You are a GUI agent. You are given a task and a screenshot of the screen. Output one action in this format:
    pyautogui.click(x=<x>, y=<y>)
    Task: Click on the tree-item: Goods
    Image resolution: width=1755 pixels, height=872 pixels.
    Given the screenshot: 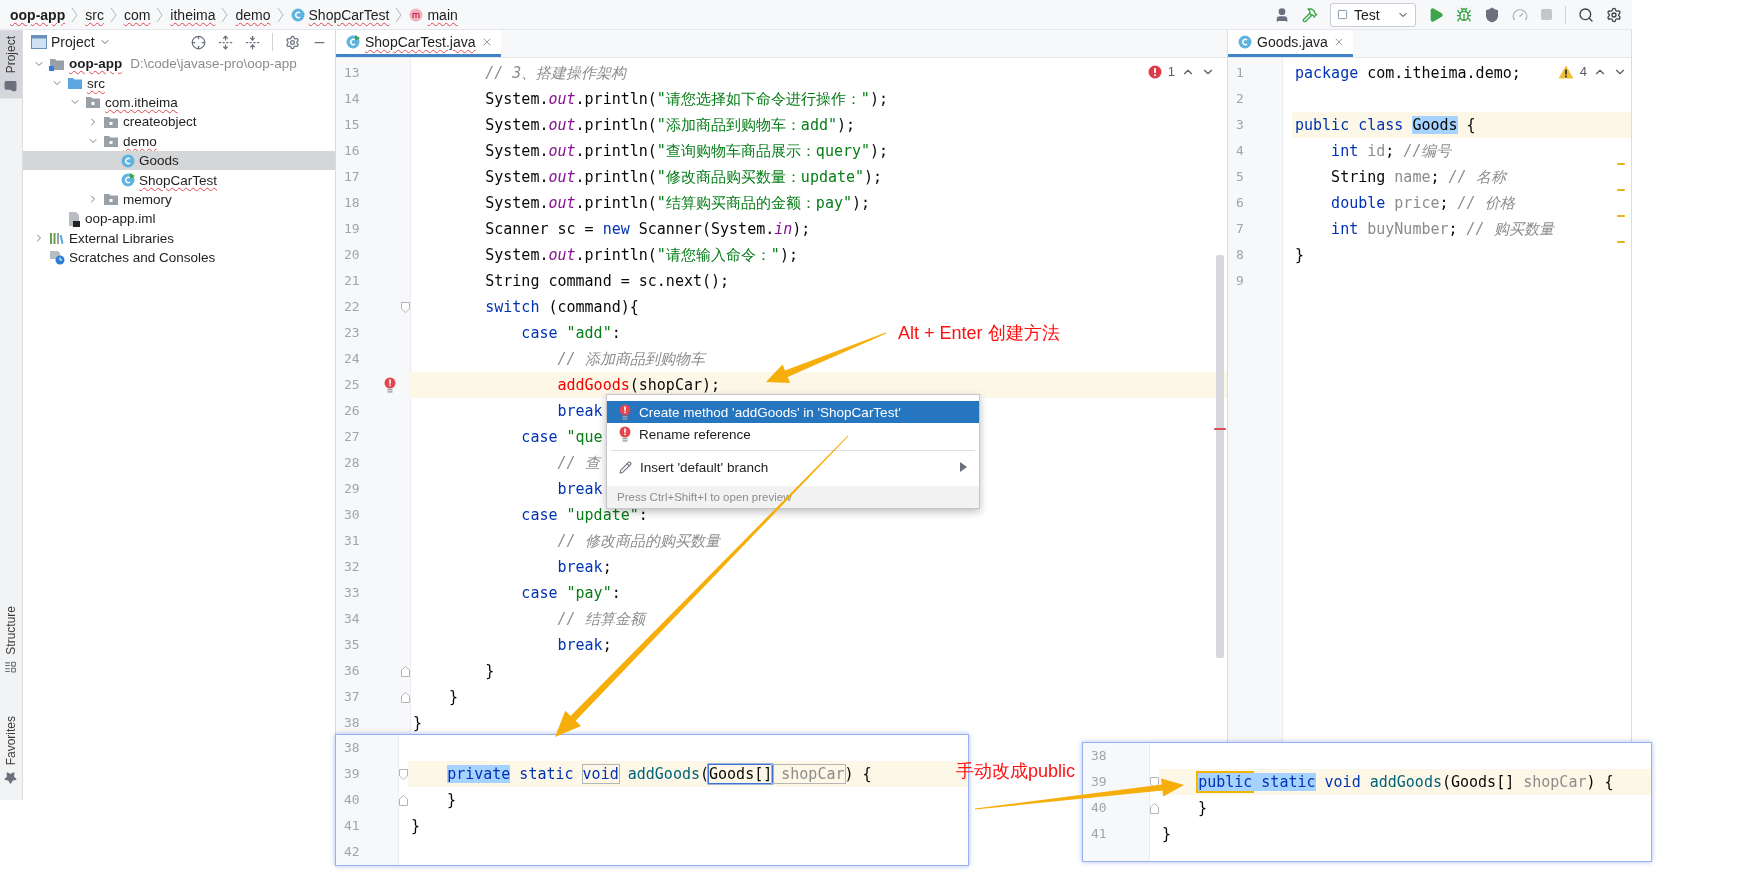 What is the action you would take?
    pyautogui.click(x=179, y=160)
    